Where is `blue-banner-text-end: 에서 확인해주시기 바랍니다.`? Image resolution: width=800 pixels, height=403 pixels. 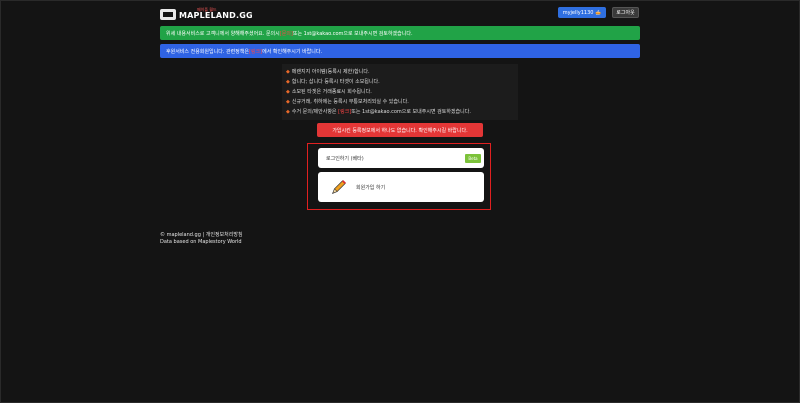 blue-banner-text-end: 에서 확인해주시기 바랍니다. is located at coordinates (292, 51).